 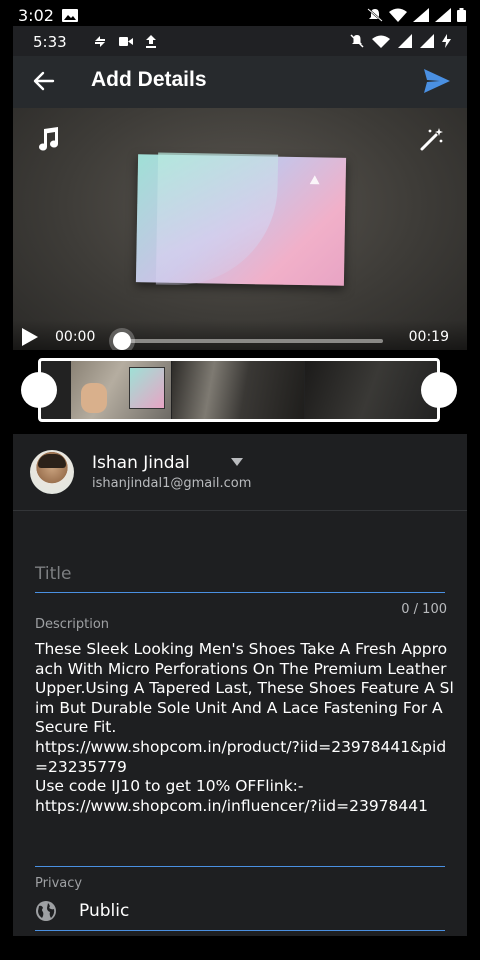 I want to click on inner-status-bar: 5:33, so click(x=240, y=41).